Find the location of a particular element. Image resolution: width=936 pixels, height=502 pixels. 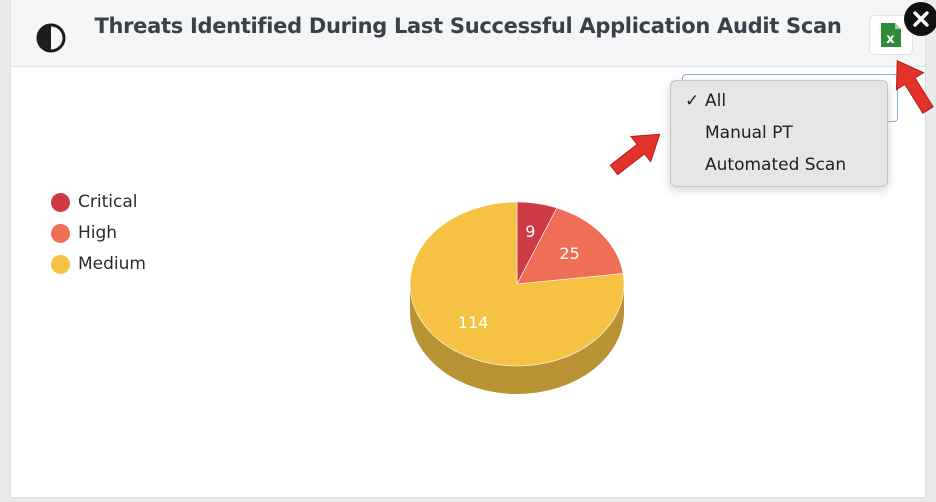

dropdown-option-label: Manual PT is located at coordinates (749, 133).